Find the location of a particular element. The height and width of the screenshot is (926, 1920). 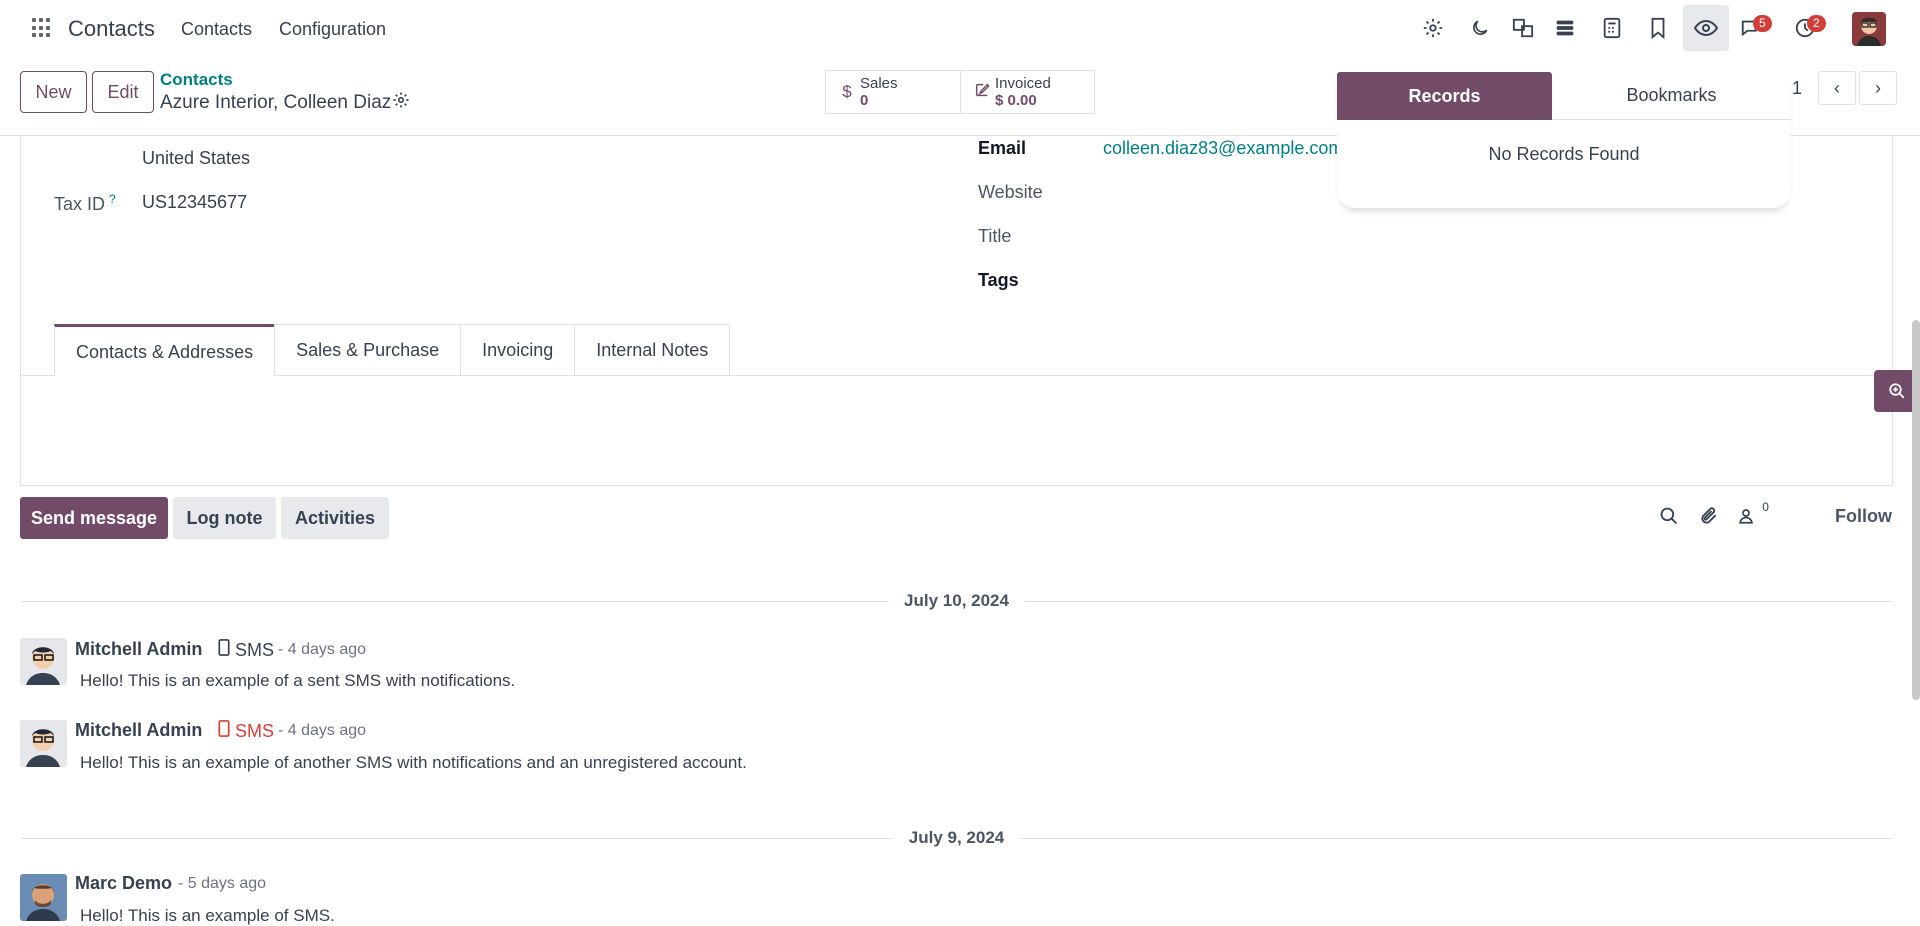

activities-badge: 2 is located at coordinates (1816, 23).